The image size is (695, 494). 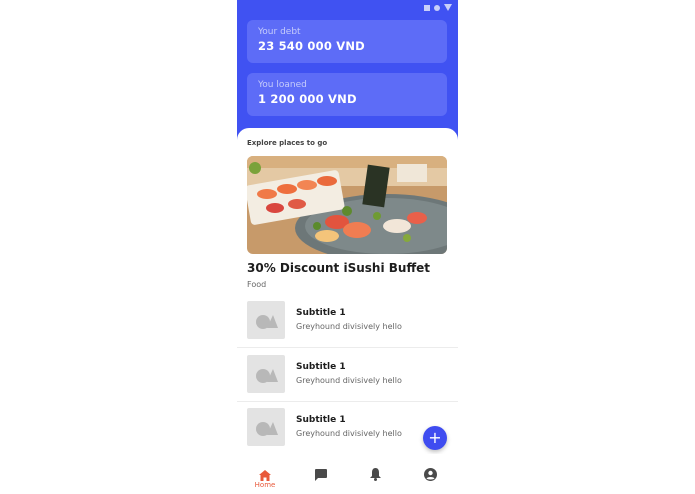 I want to click on section-heading: Explore places to go, so click(x=287, y=143).